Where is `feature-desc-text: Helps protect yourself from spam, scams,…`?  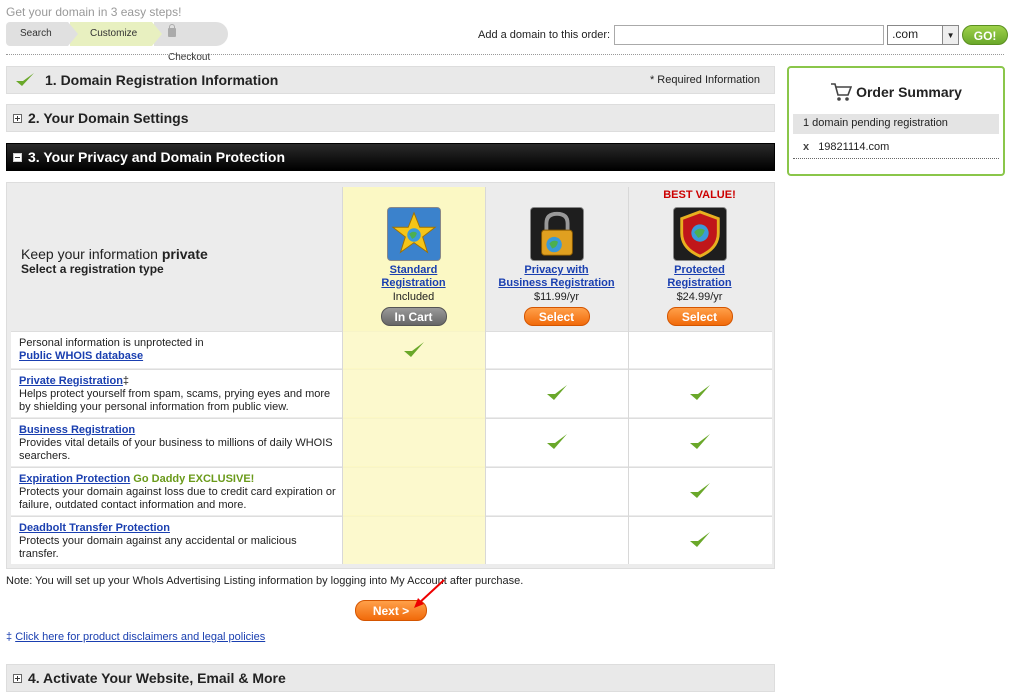 feature-desc-text: Helps protect yourself from spam, scams,… is located at coordinates (175, 400).